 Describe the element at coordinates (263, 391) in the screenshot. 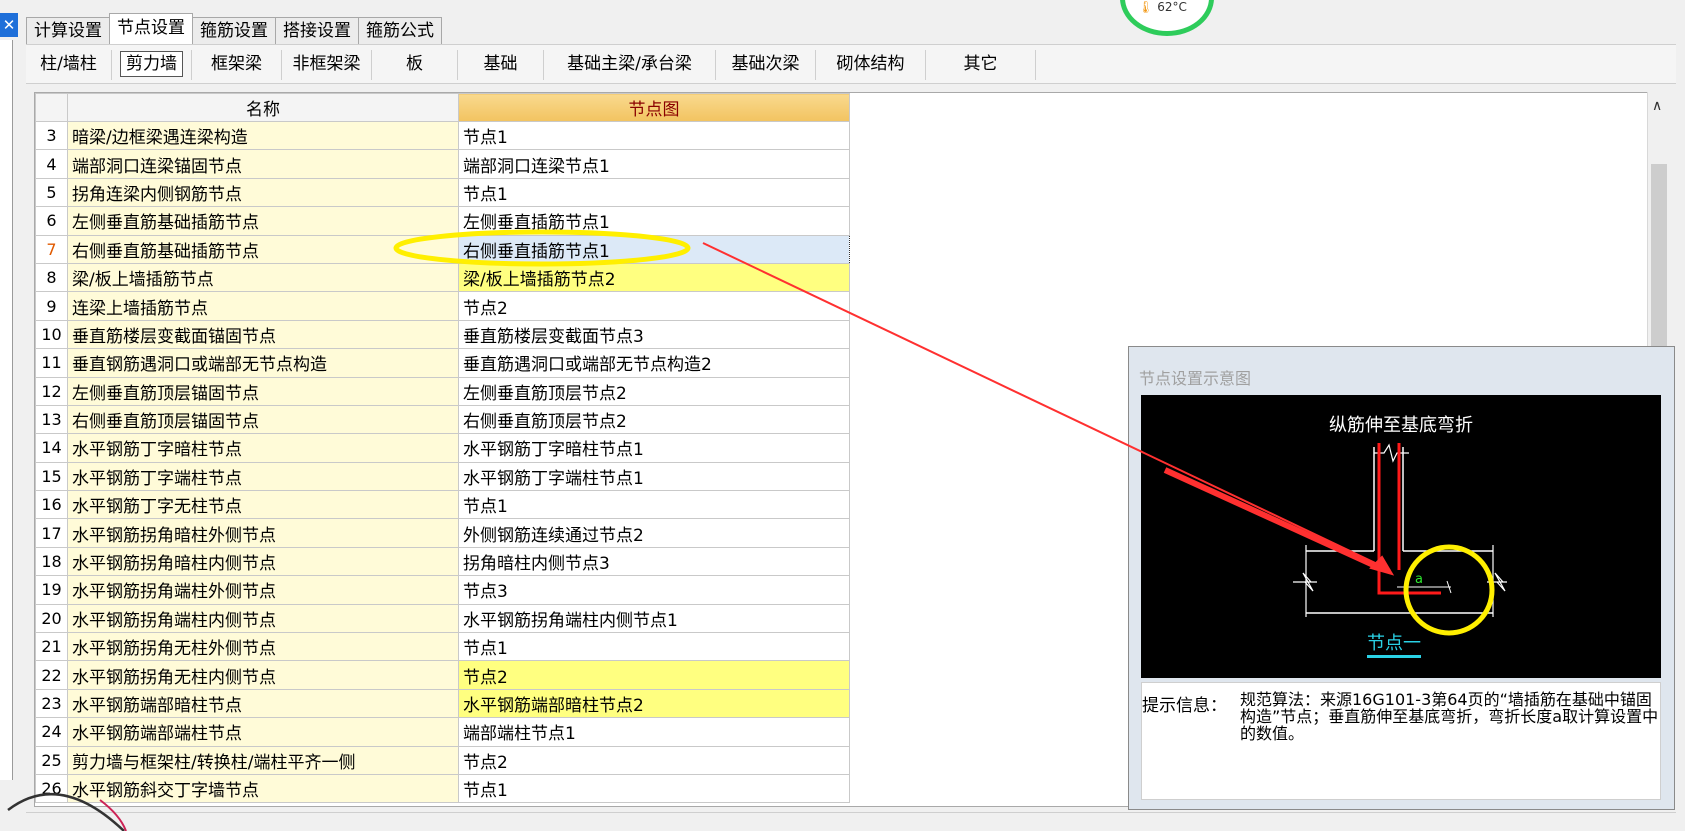

I see `setting-name-cell: 左侧垂直筋顶层锚固节点` at that location.